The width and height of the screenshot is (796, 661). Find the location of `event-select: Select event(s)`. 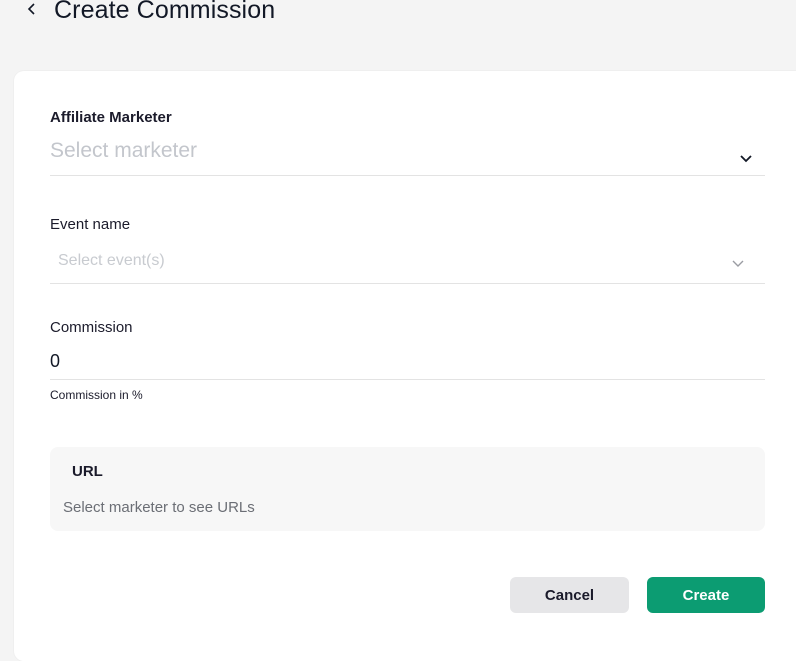

event-select: Select event(s) is located at coordinates (407, 261).